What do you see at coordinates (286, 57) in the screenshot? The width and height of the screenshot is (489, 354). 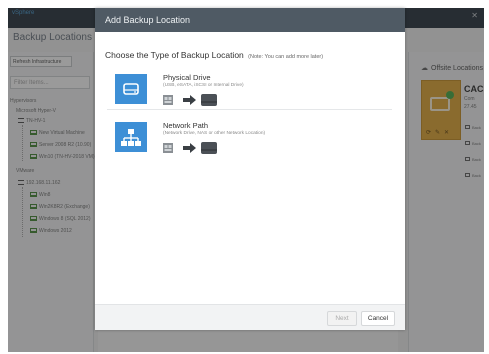 I see `prompt-note: (Note: You can add more later)` at bounding box center [286, 57].